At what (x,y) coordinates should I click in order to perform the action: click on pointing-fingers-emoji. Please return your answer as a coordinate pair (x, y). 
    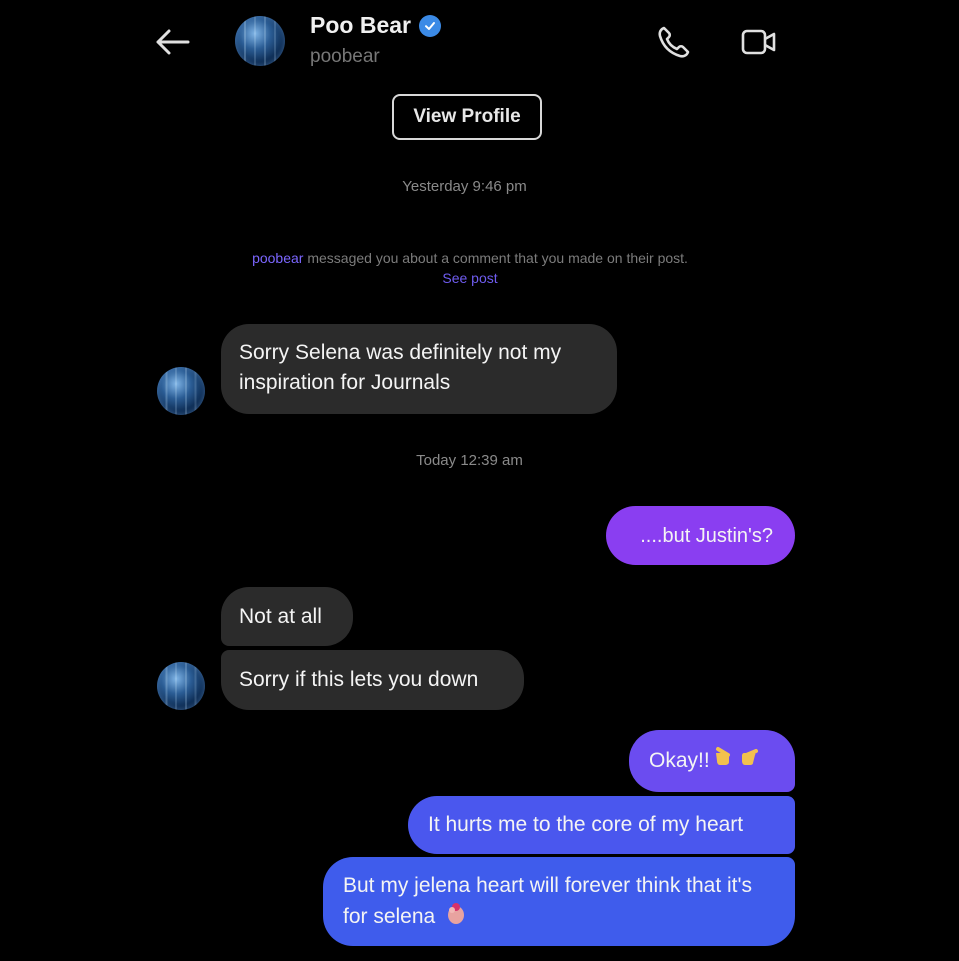
    Looking at the image, I should click on (736, 761).